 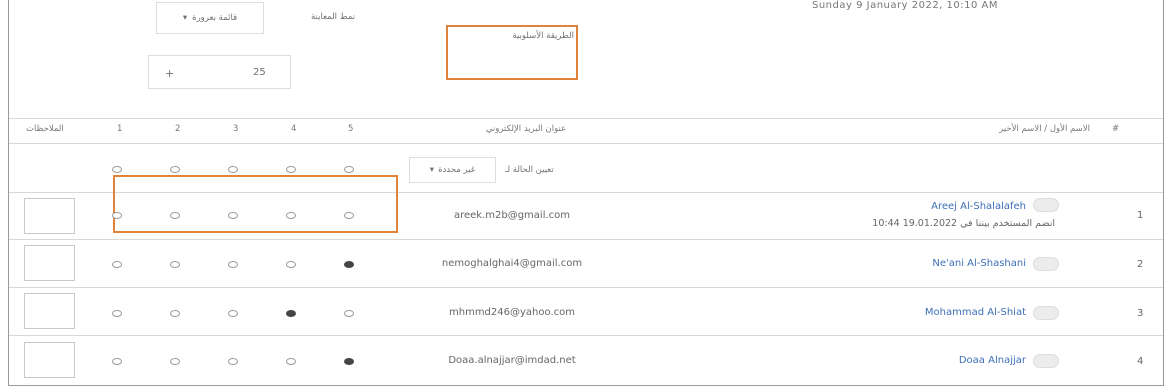 I want to click on number-value: 25, so click(x=259, y=72).